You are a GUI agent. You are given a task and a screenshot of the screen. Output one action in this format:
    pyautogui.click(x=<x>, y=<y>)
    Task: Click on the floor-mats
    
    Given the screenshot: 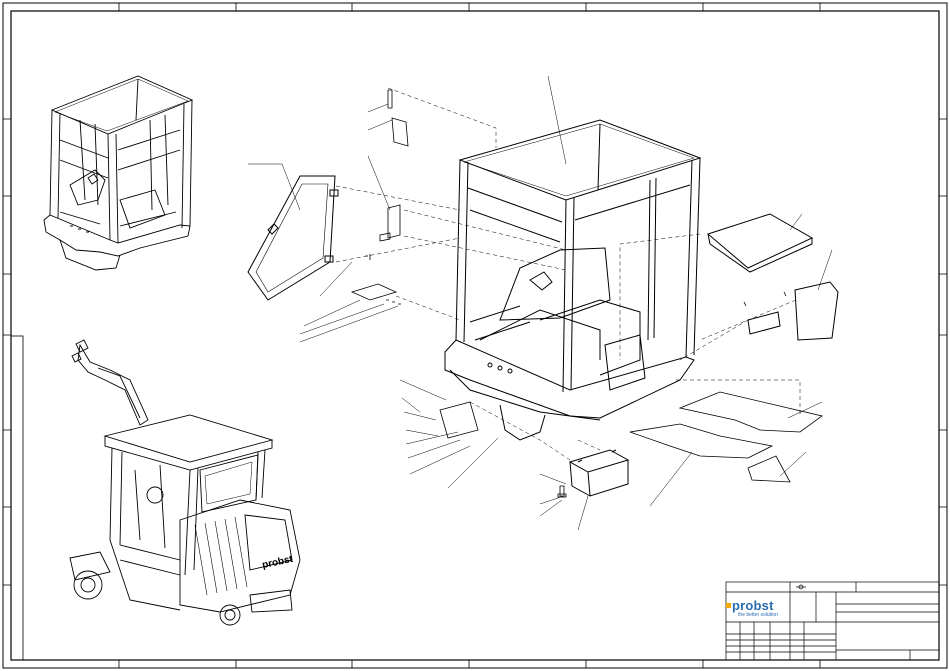 What is the action you would take?
    pyautogui.click(x=726, y=437)
    